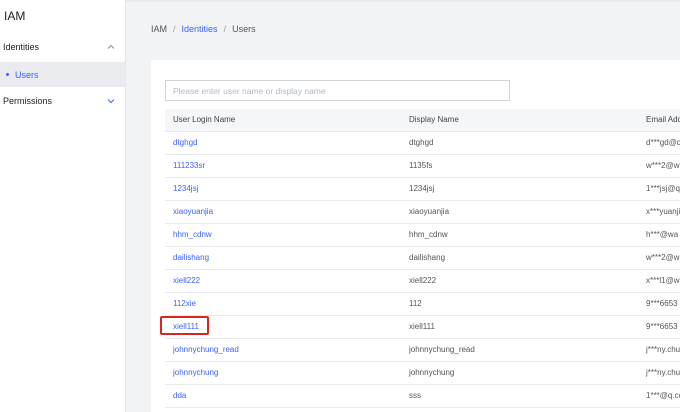  I want to click on sidebar-item-users: Users, so click(63, 74).